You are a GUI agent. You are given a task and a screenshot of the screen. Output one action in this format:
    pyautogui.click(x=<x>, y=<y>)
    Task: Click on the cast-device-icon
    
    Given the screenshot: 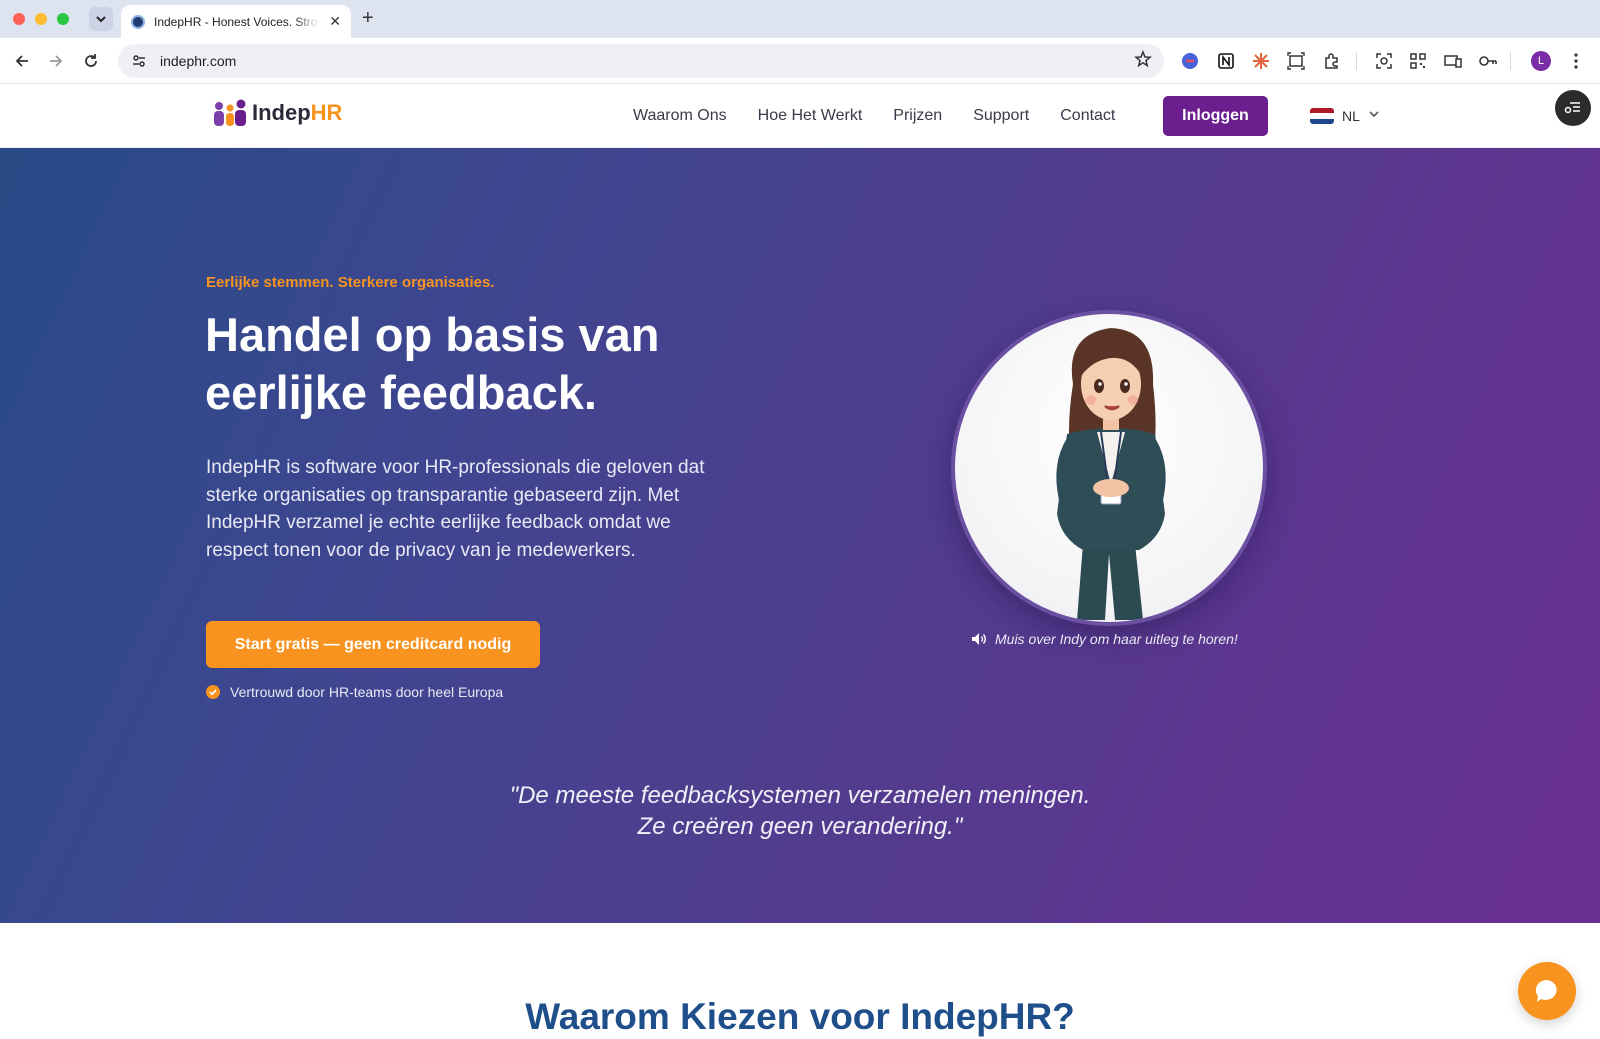 What is the action you would take?
    pyautogui.click(x=1453, y=61)
    